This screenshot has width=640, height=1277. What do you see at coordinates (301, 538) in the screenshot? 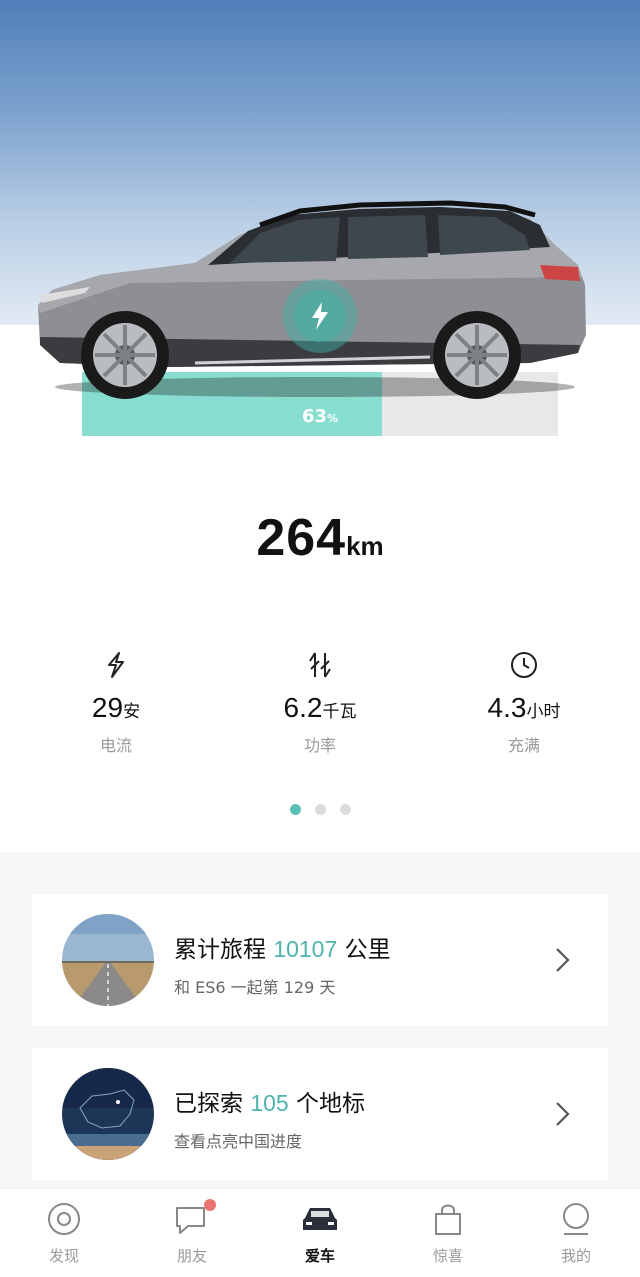
I see `range-value: 264` at bounding box center [301, 538].